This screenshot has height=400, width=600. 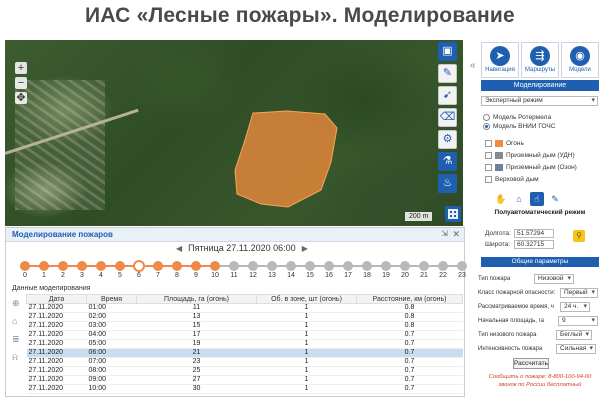 I want to click on pin-panel-icon: ⇲, so click(x=444, y=233).